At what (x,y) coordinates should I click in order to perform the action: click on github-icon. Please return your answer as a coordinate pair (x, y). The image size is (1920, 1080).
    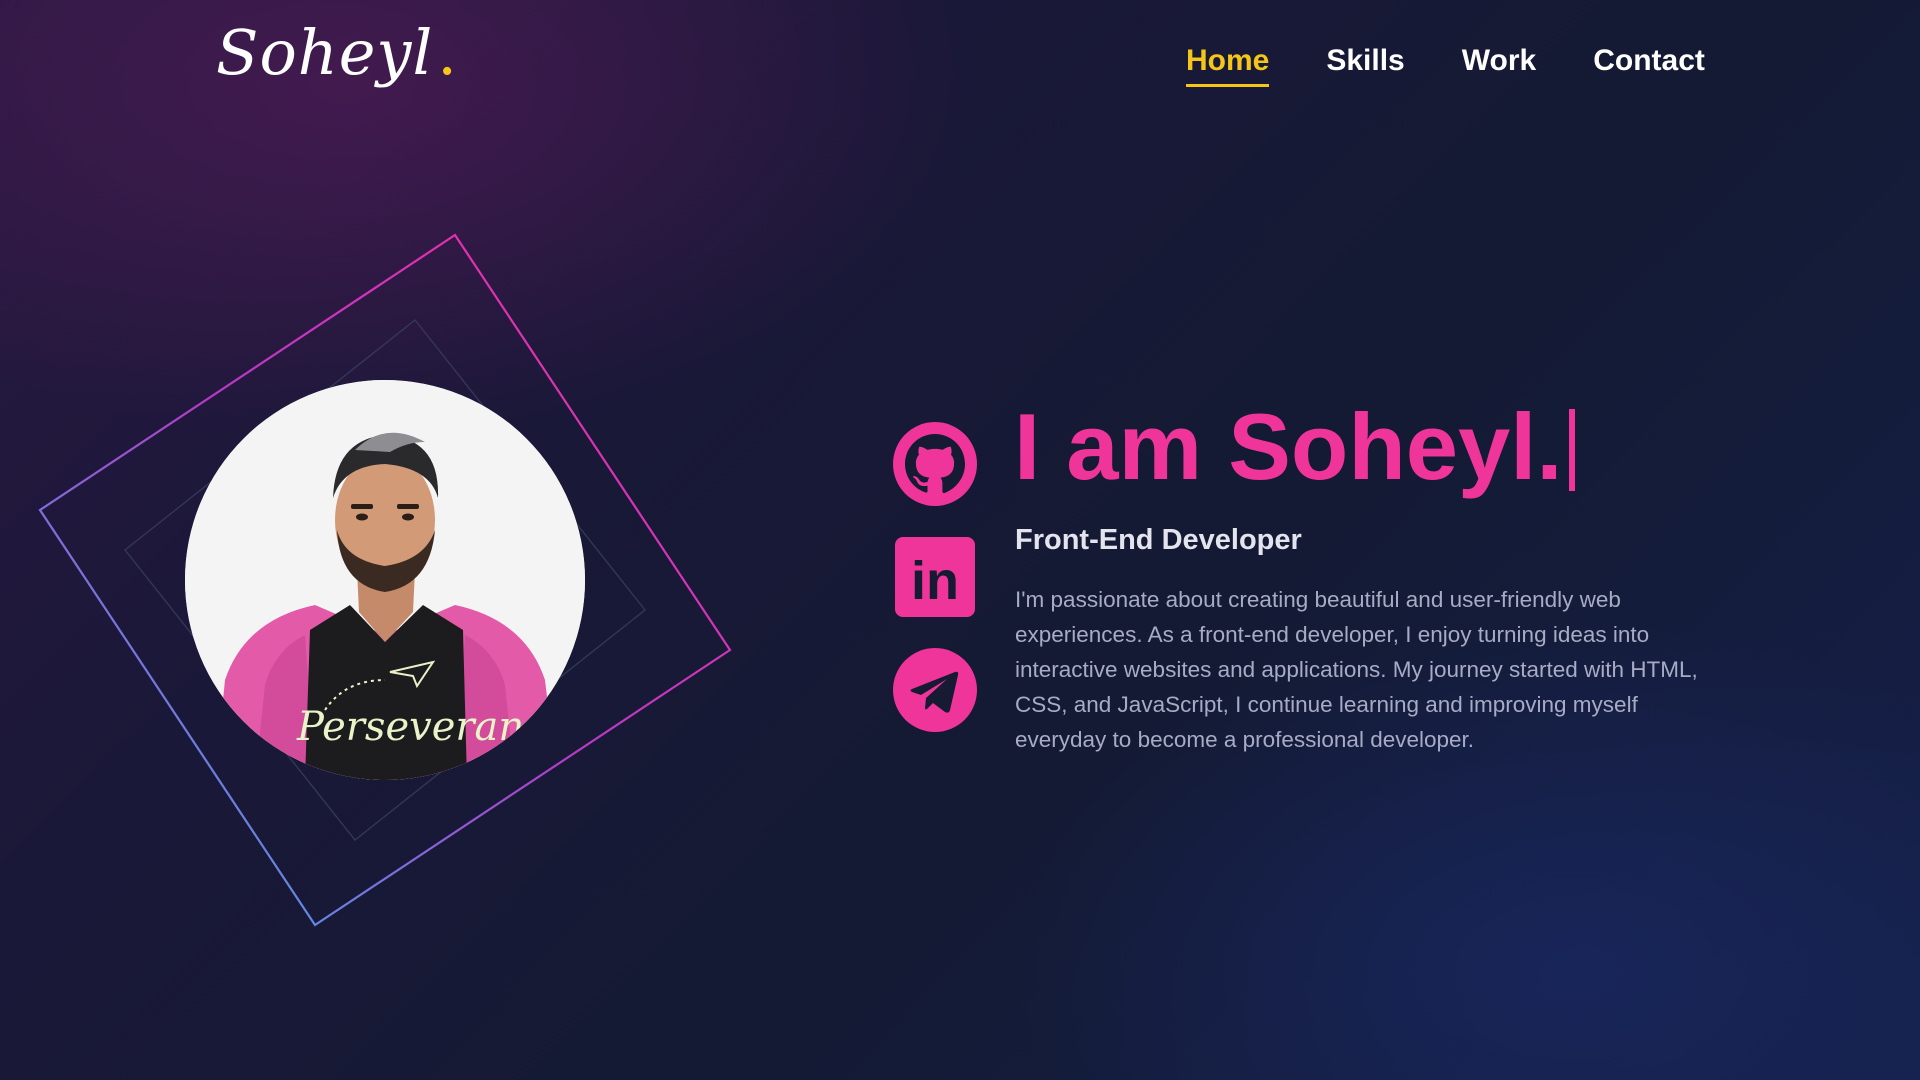
    Looking at the image, I should click on (935, 464).